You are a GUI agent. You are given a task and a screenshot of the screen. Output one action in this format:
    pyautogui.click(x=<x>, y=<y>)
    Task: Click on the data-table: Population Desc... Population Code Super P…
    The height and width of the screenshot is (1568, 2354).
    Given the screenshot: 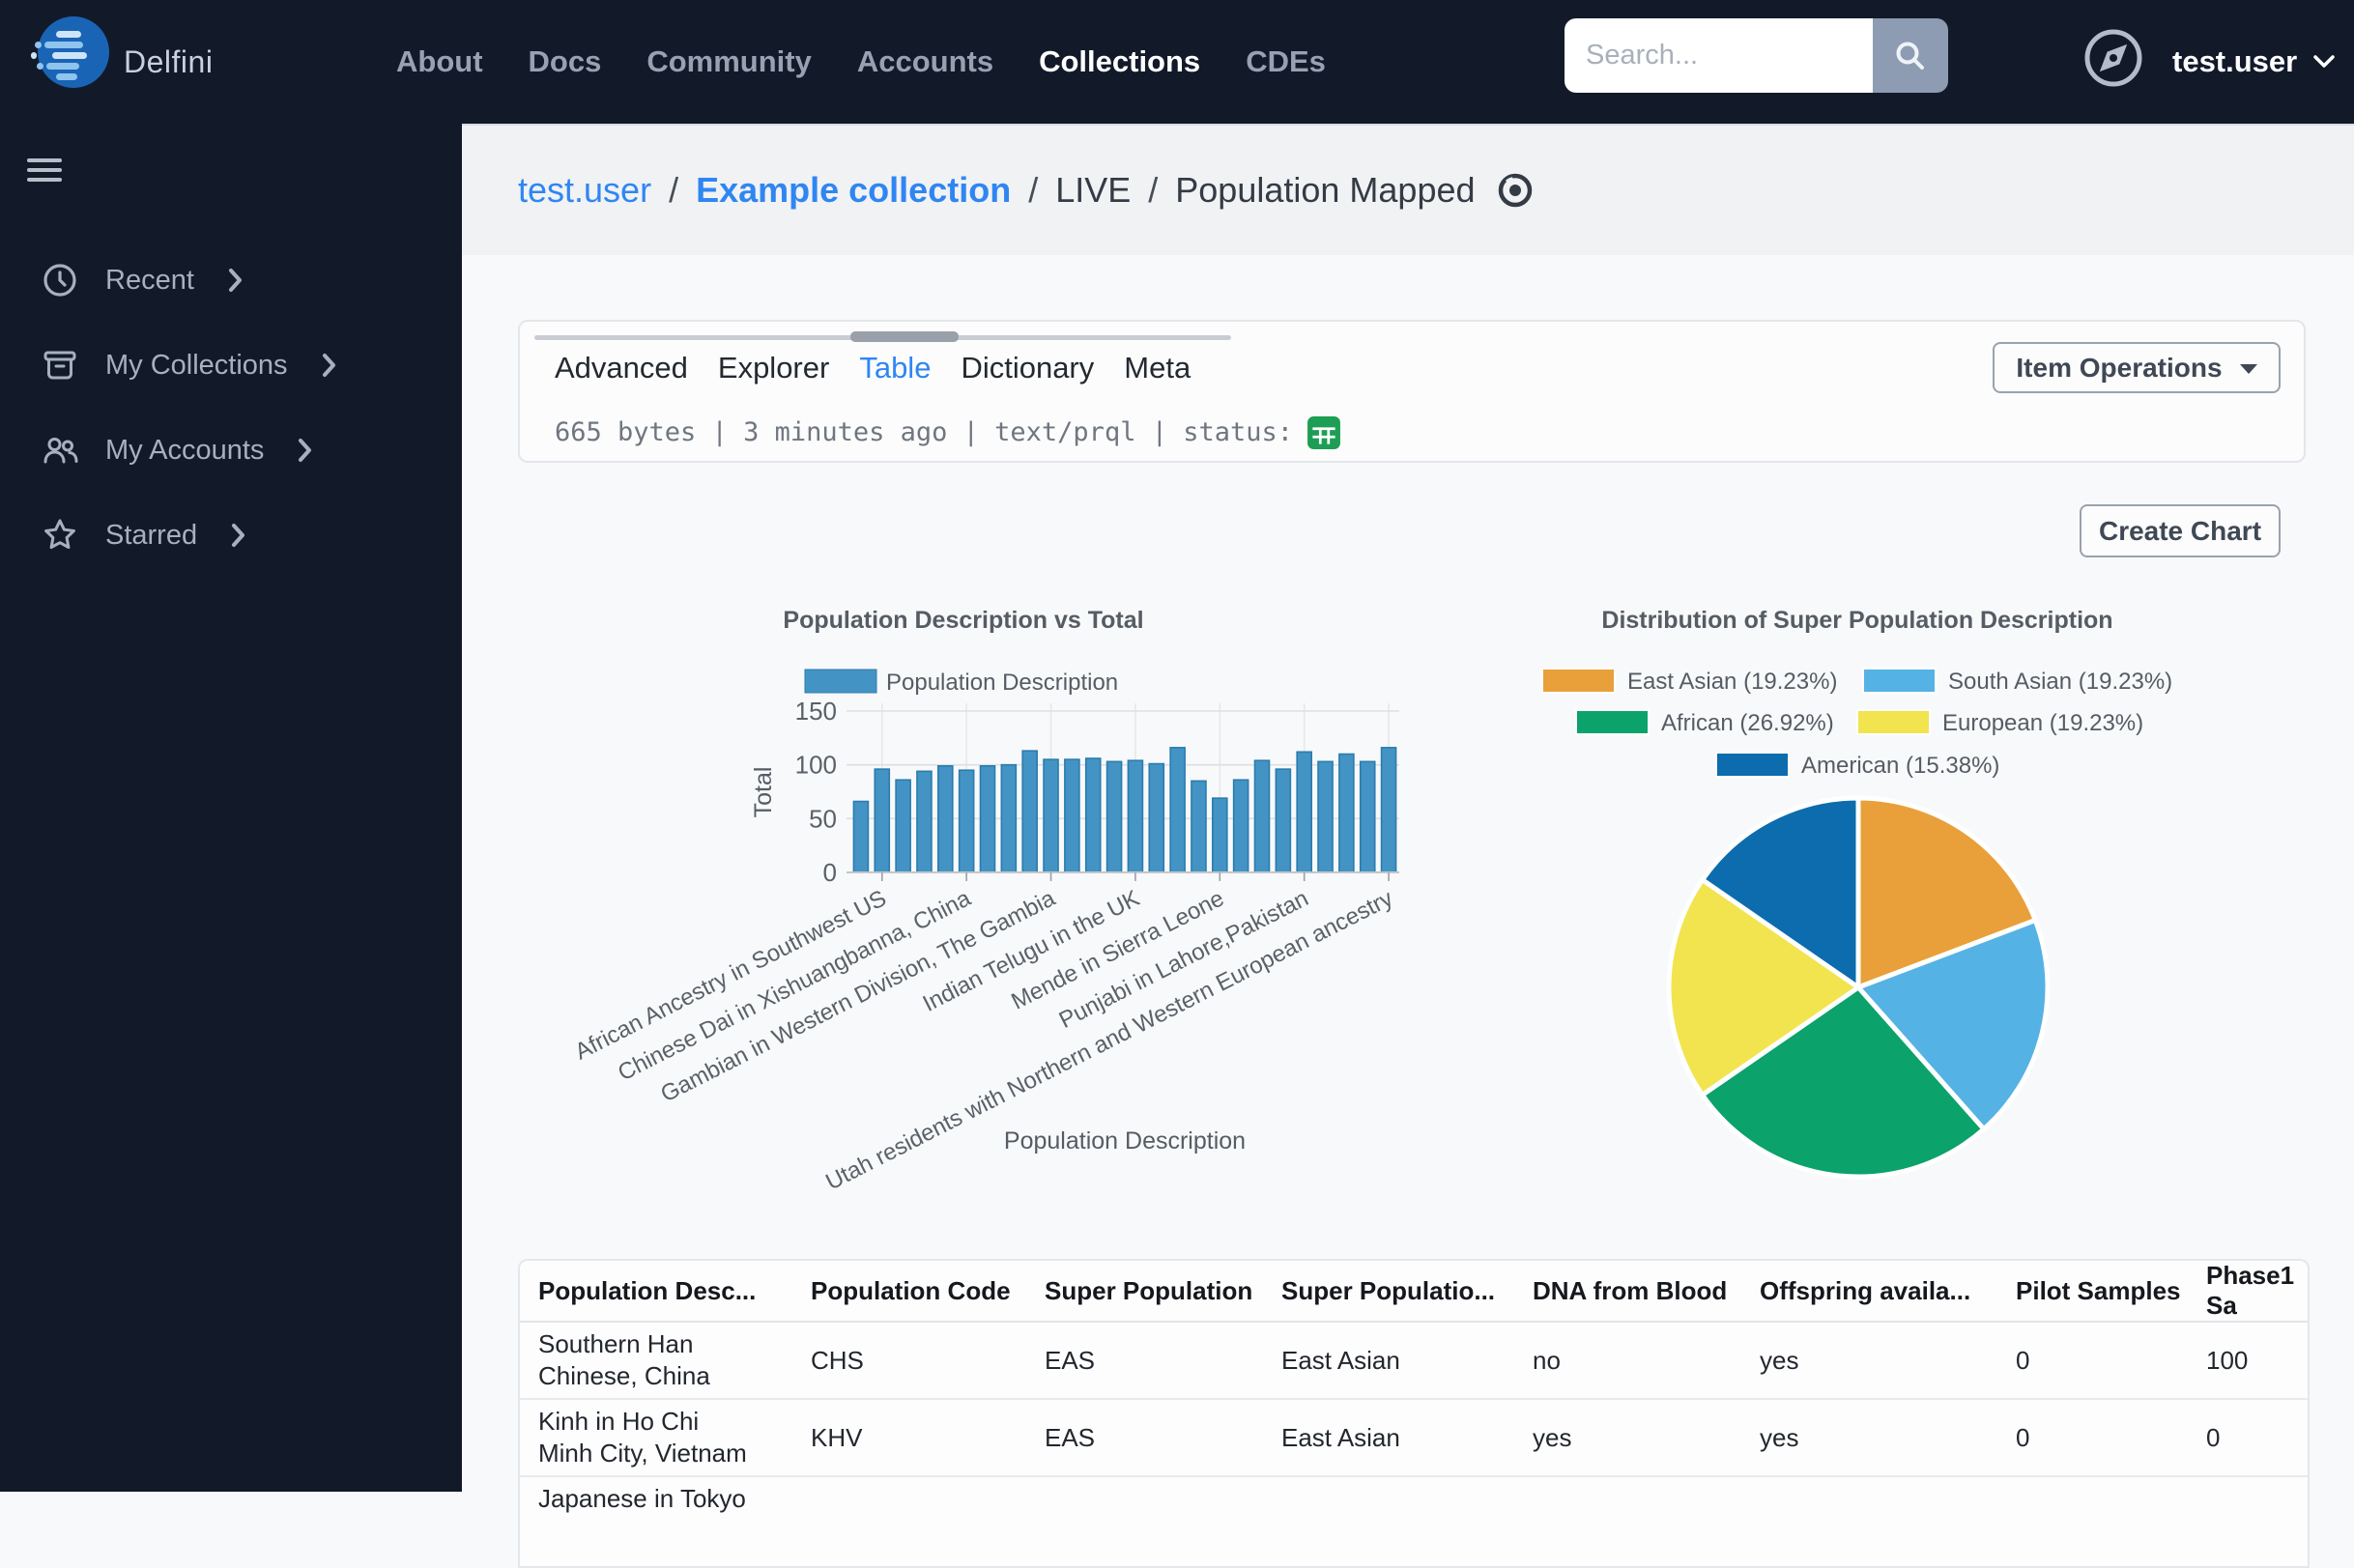 What is the action you would take?
    pyautogui.click(x=1414, y=1413)
    